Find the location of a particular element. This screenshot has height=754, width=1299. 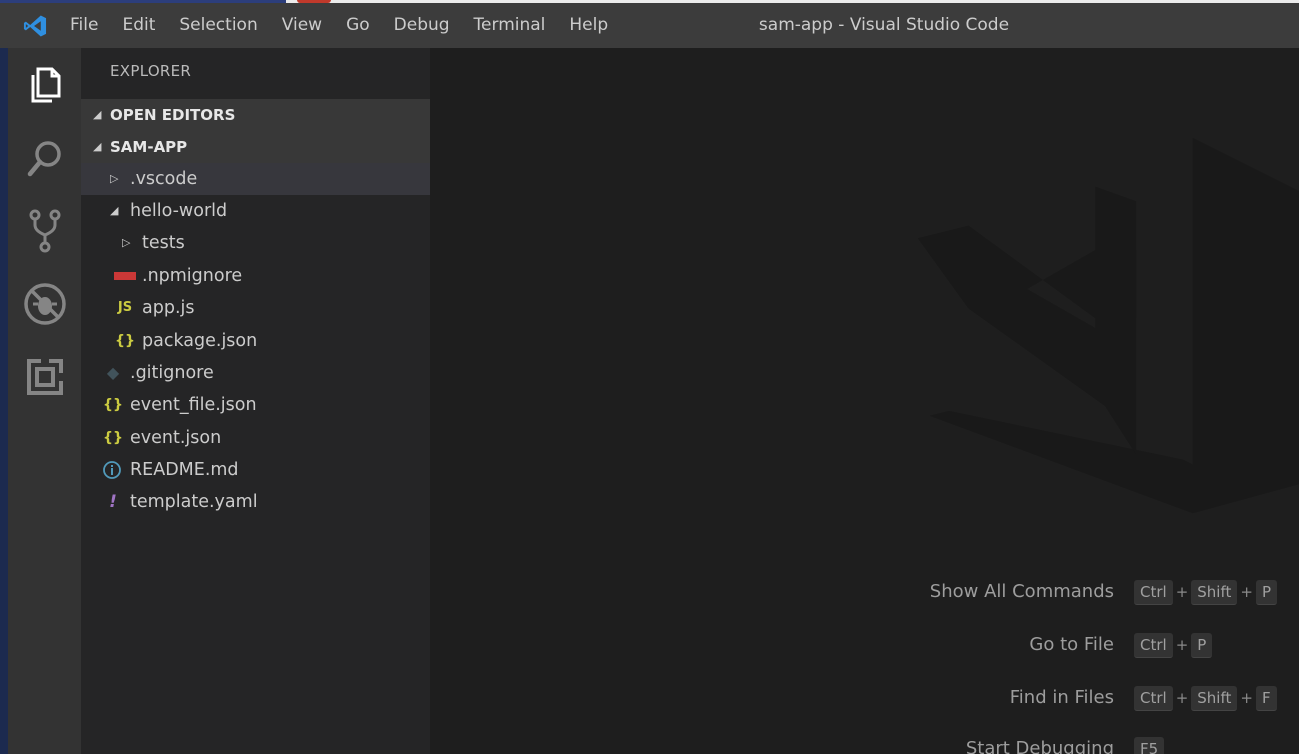

tree-item-npmignore: .npmignore is located at coordinates (255, 276).